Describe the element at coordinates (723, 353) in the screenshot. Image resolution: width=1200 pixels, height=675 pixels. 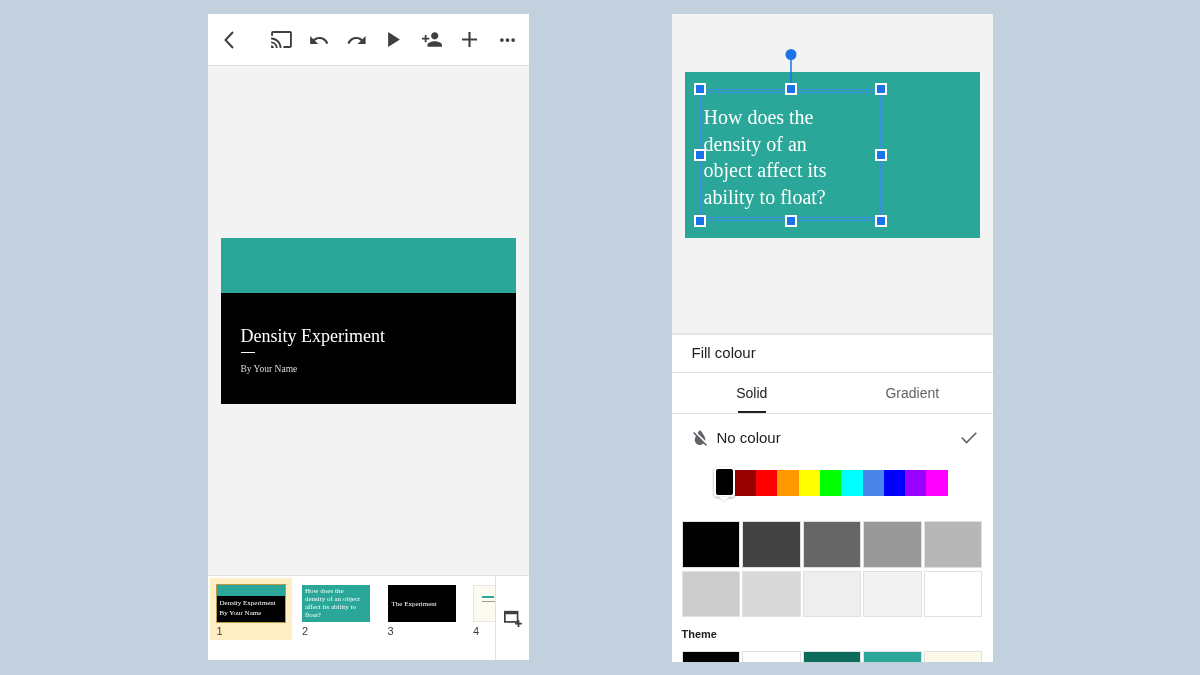
I see `panel-title: Fill colour` at that location.